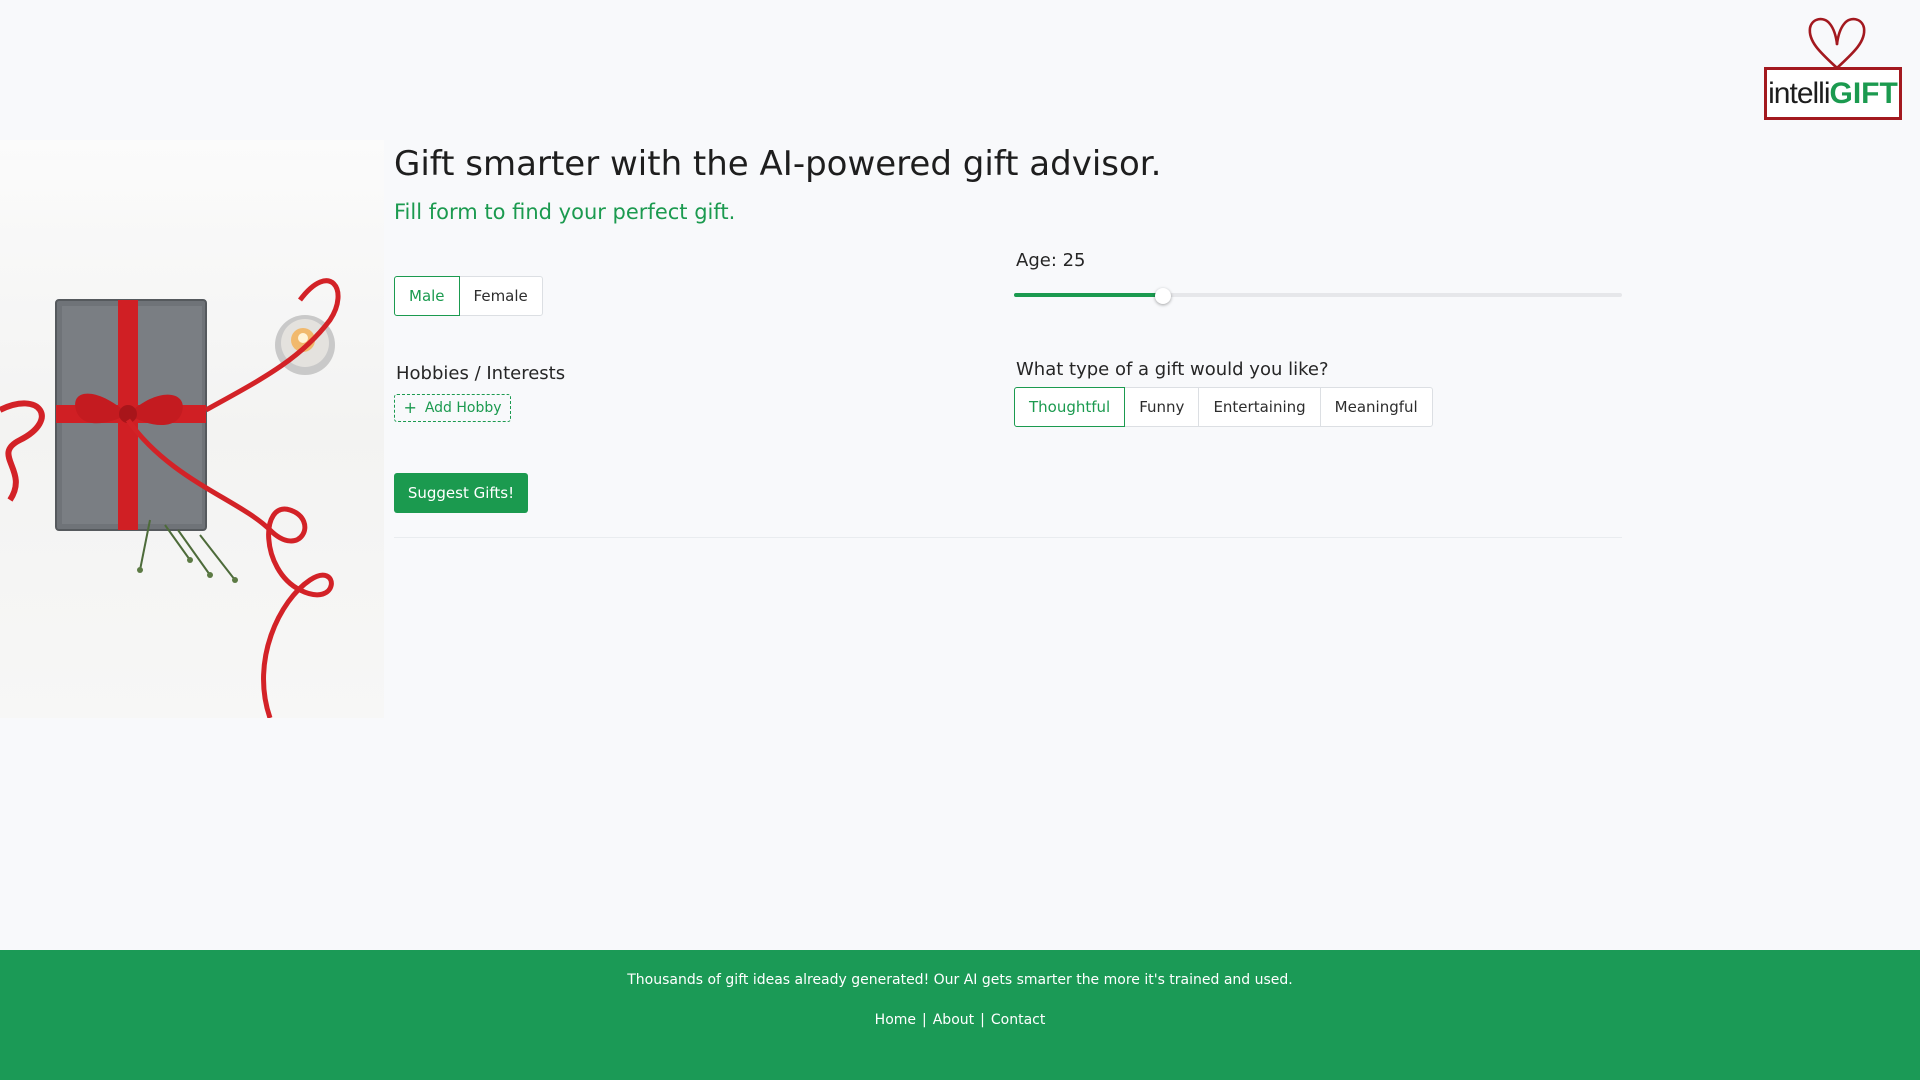 The width and height of the screenshot is (1920, 1080). Describe the element at coordinates (500, 296) in the screenshot. I see `gender-option-female: Female` at that location.